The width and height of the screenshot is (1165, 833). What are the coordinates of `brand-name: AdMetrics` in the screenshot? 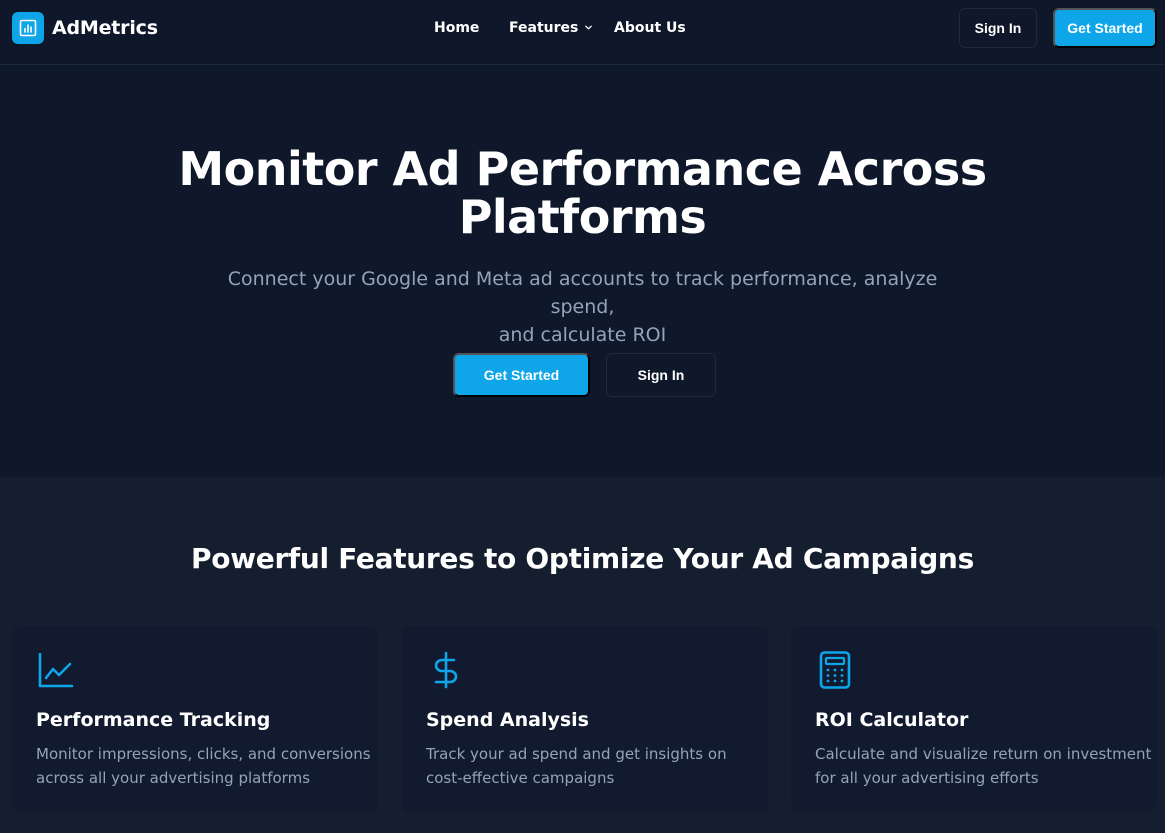 It's located at (105, 28).